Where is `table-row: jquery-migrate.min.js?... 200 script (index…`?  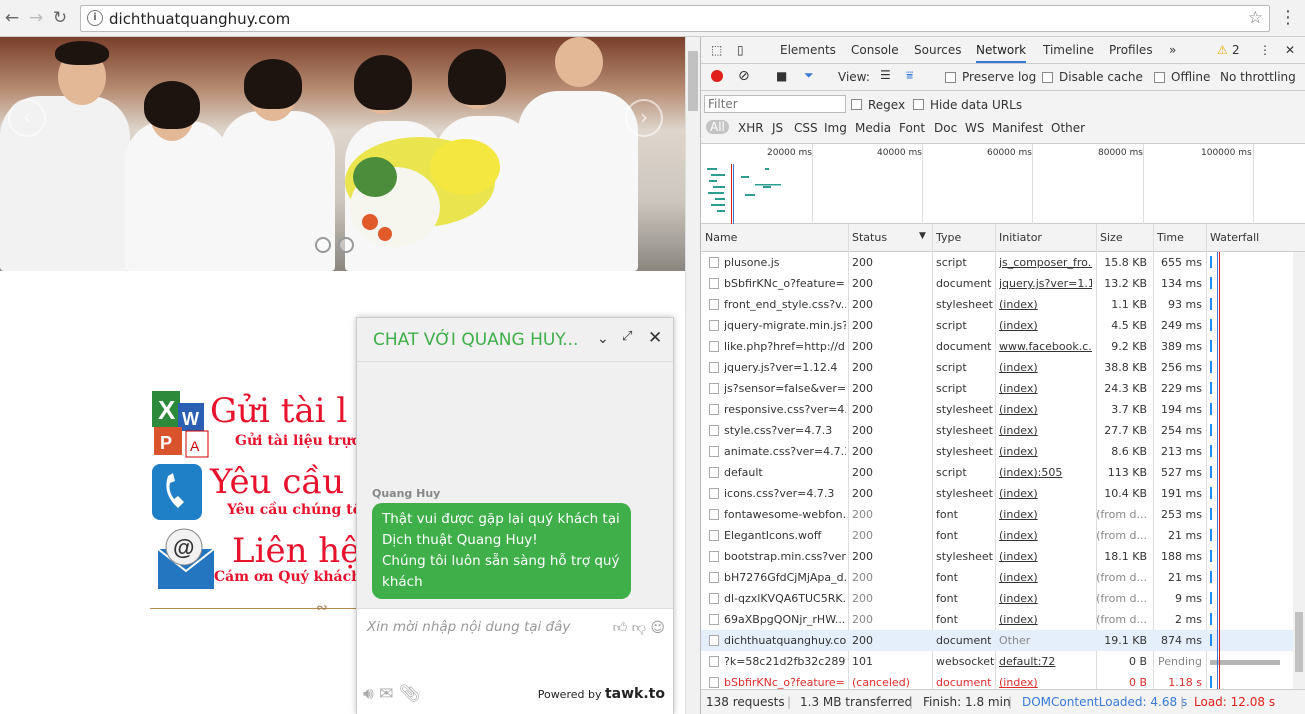 table-row: jquery-migrate.min.js?... 200 script (index… is located at coordinates (1003, 325).